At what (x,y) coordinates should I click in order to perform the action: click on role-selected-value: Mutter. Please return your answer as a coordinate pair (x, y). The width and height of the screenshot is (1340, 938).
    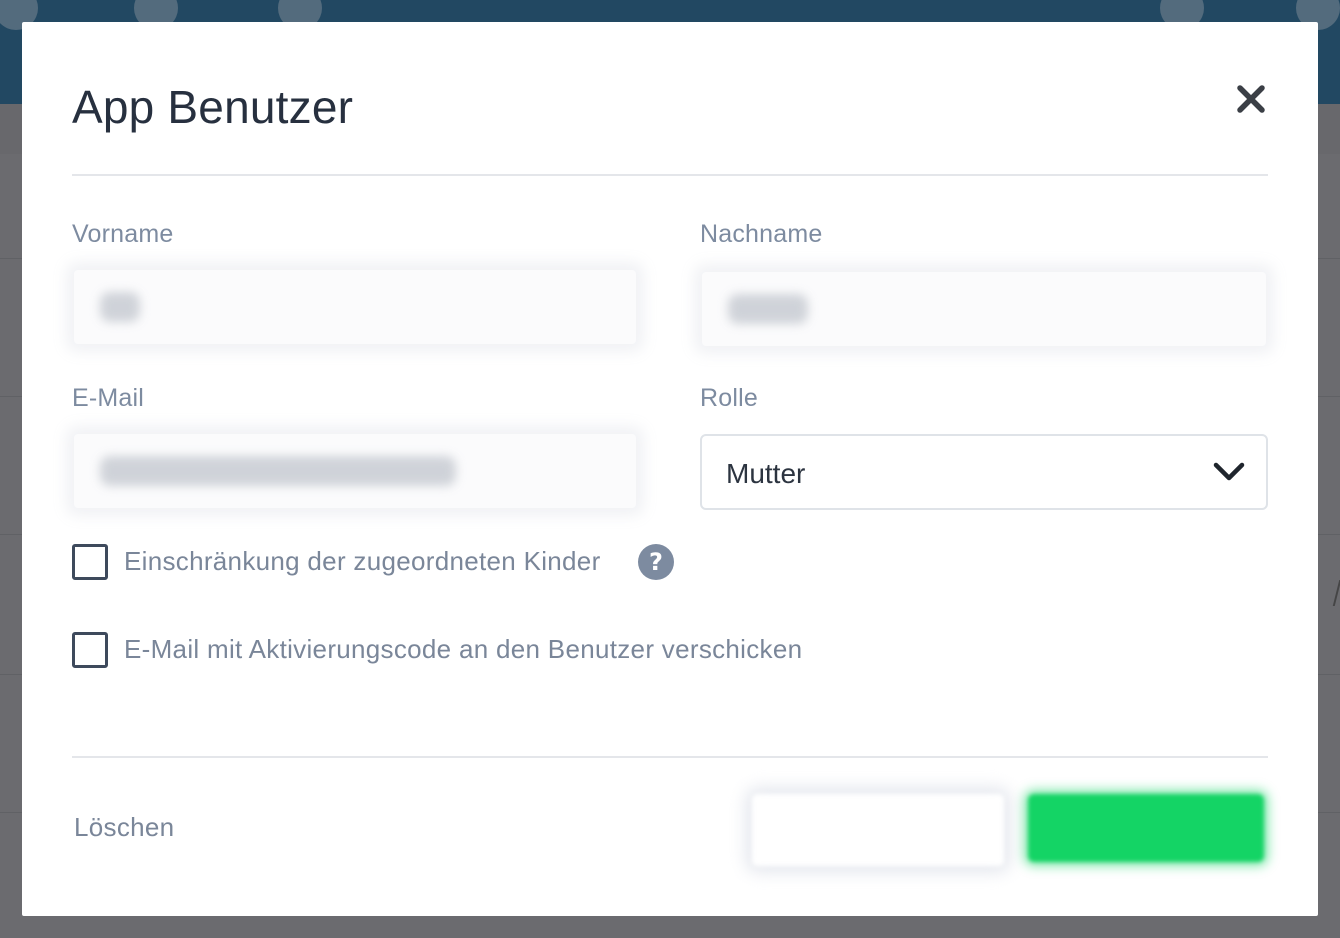
    Looking at the image, I should click on (766, 473).